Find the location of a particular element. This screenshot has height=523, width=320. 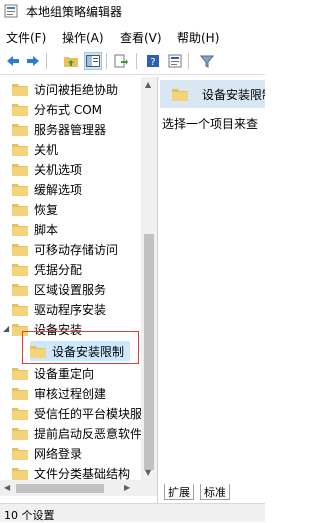

horizontal-scroll-thumb is located at coordinates (60, 488).